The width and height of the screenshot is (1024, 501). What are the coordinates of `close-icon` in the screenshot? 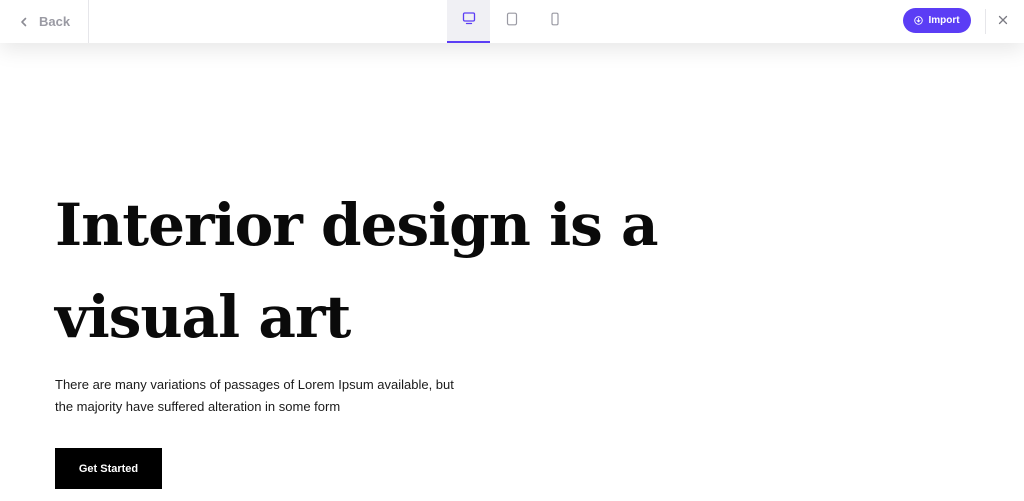 It's located at (1003, 21).